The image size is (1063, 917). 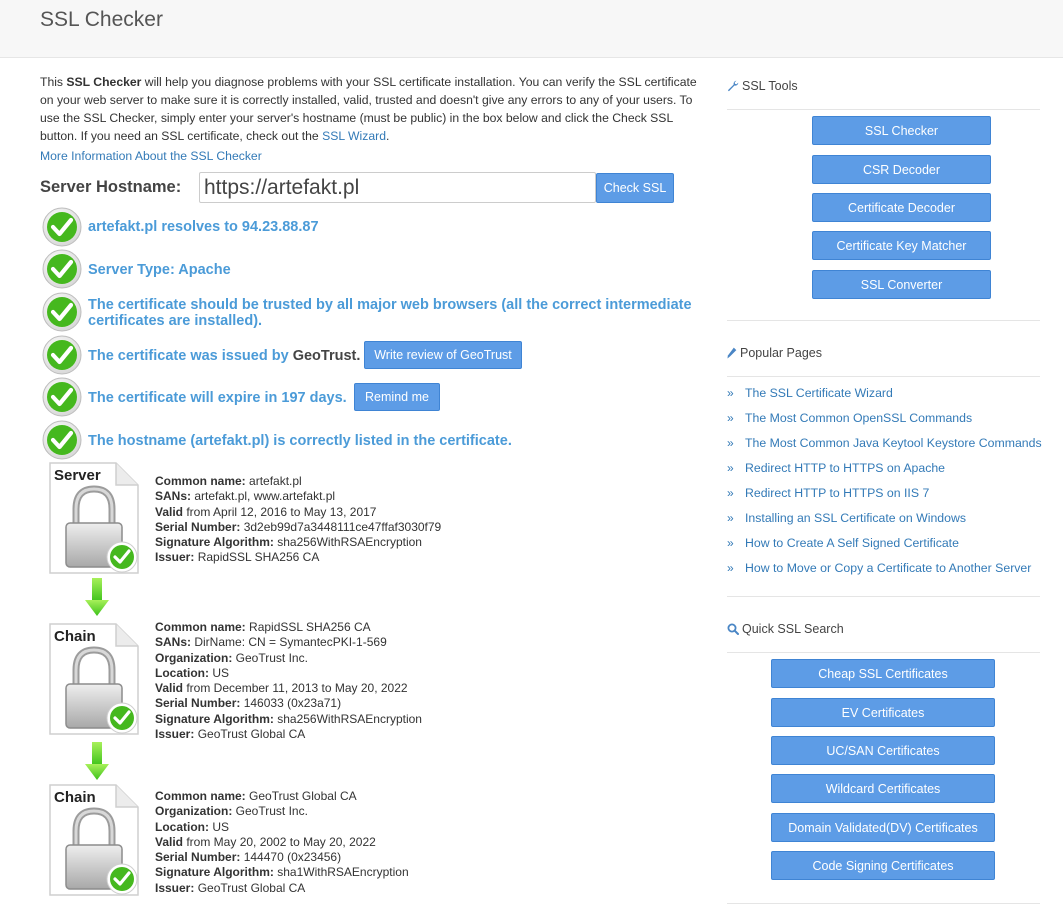 What do you see at coordinates (159, 270) in the screenshot?
I see `result-text: Server Type: Apache` at bounding box center [159, 270].